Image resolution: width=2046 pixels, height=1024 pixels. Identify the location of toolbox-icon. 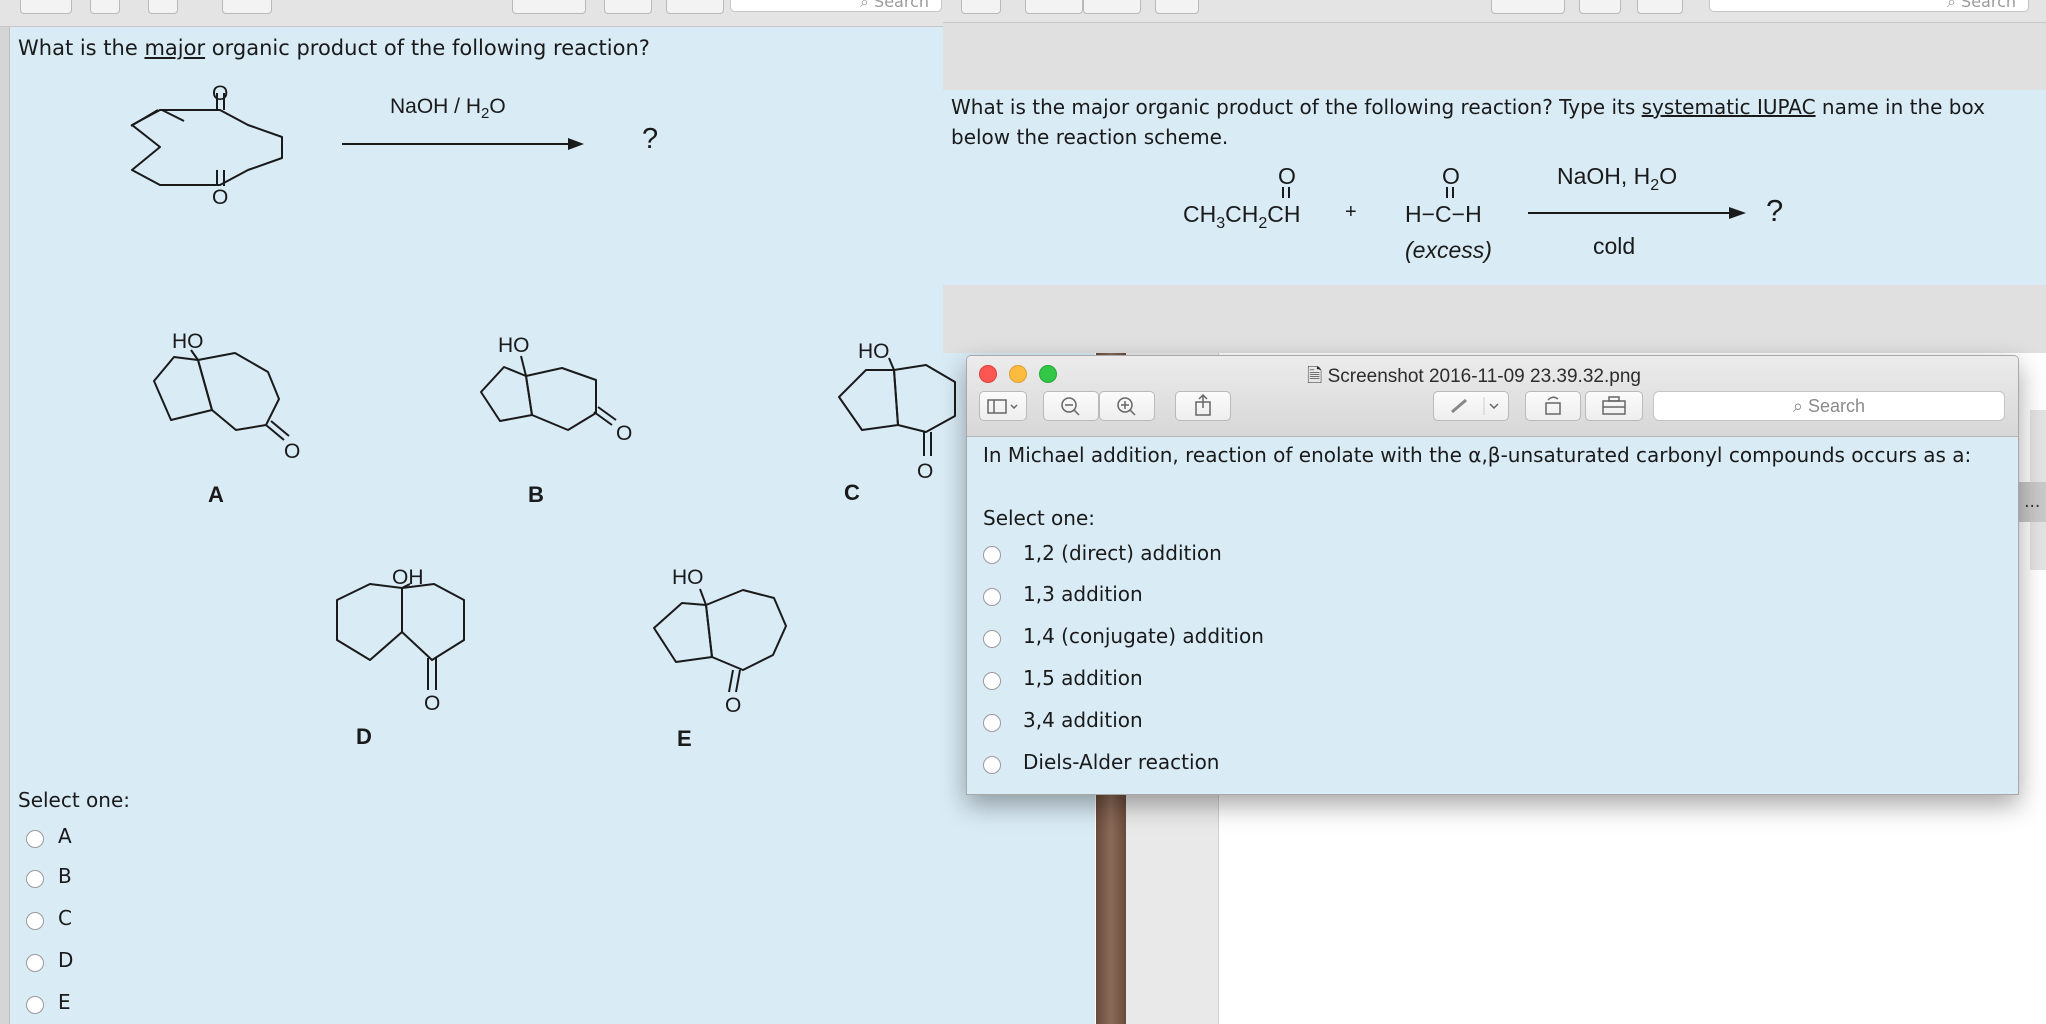
(1614, 405).